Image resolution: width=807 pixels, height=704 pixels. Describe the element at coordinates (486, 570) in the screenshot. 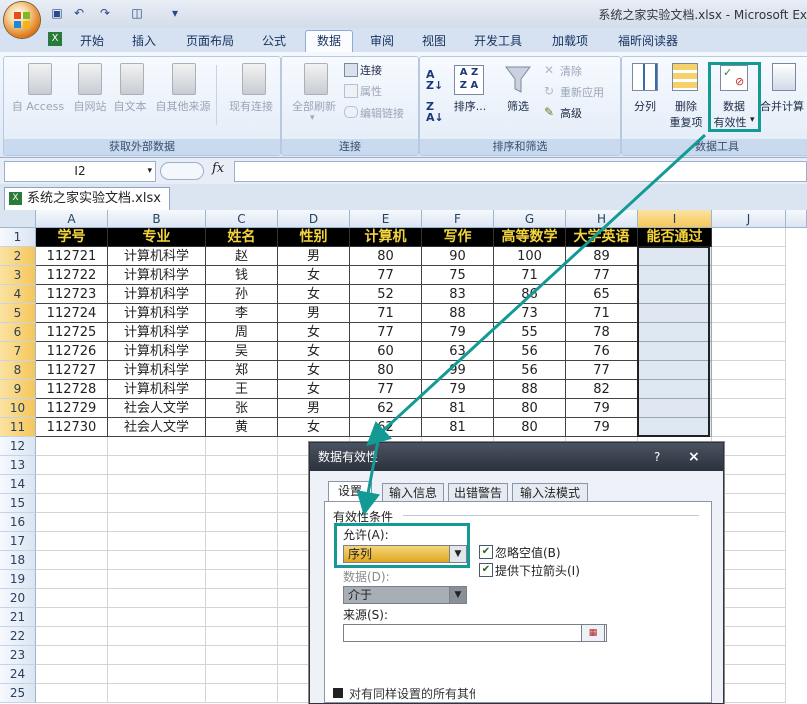

I see `in-cell-dropdown-checkbox: ✔` at that location.